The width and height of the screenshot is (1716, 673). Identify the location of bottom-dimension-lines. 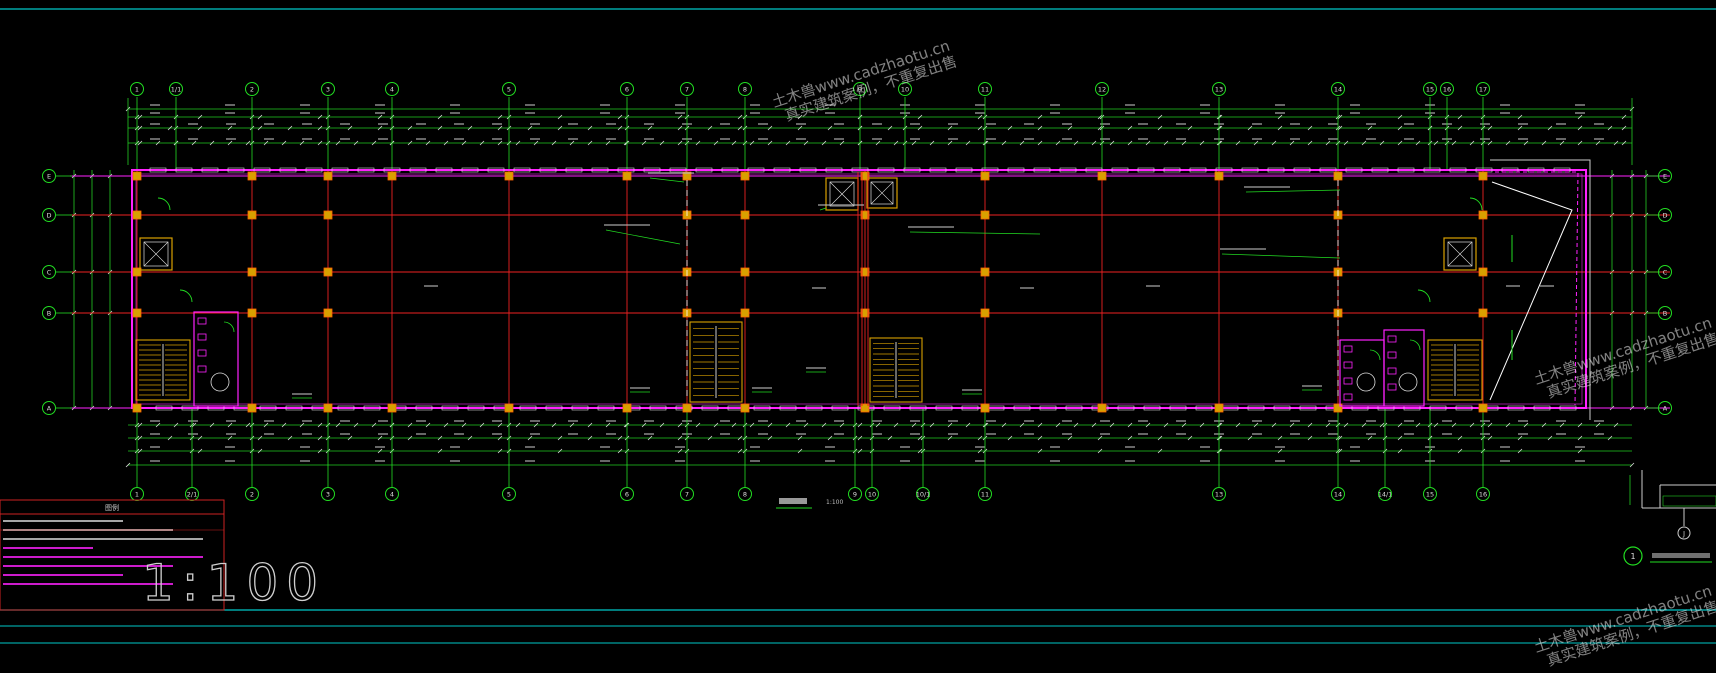
(880, 444).